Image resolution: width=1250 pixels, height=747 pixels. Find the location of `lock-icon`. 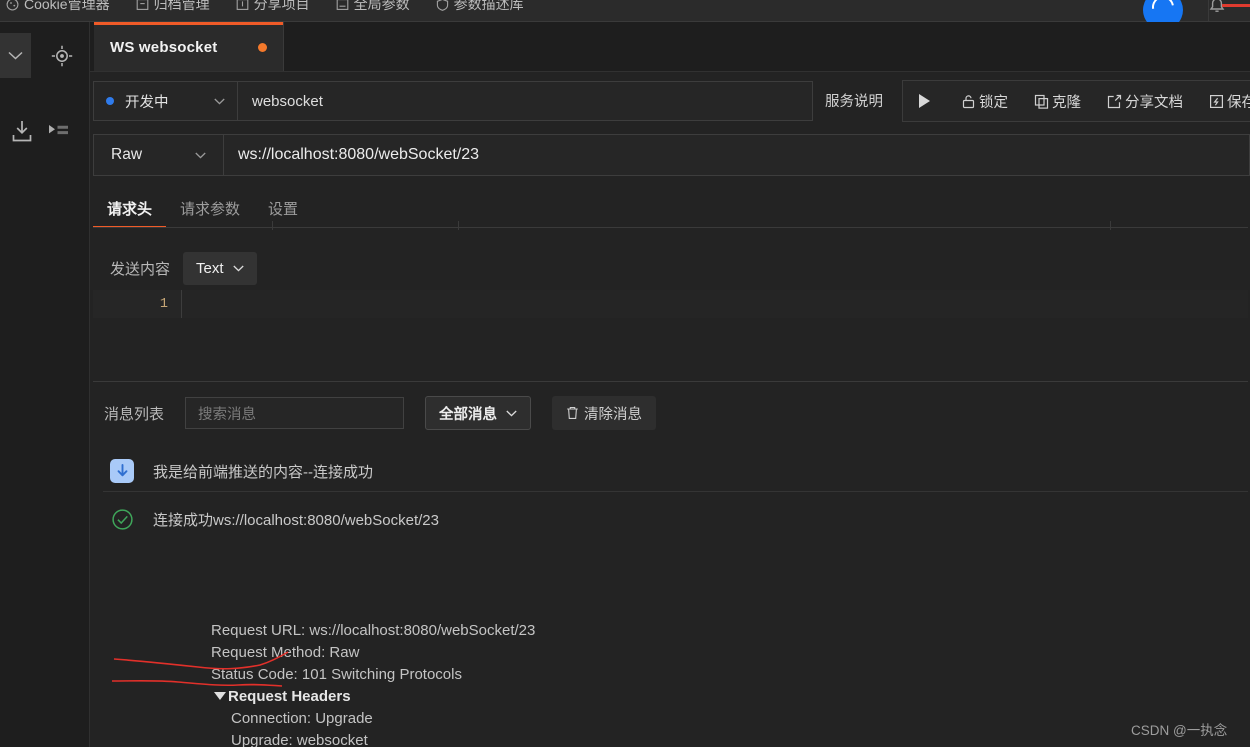

lock-icon is located at coordinates (968, 101).